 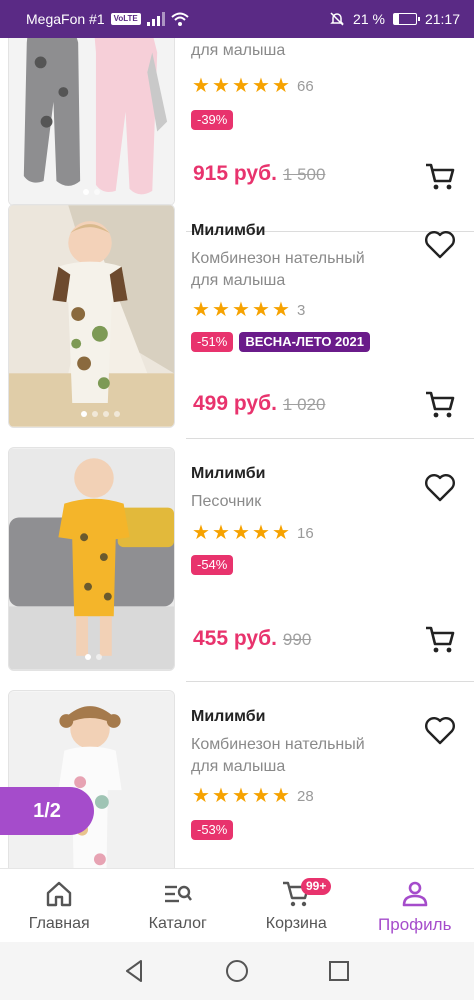 What do you see at coordinates (235, 173) in the screenshot?
I see `price: 915 руб.` at bounding box center [235, 173].